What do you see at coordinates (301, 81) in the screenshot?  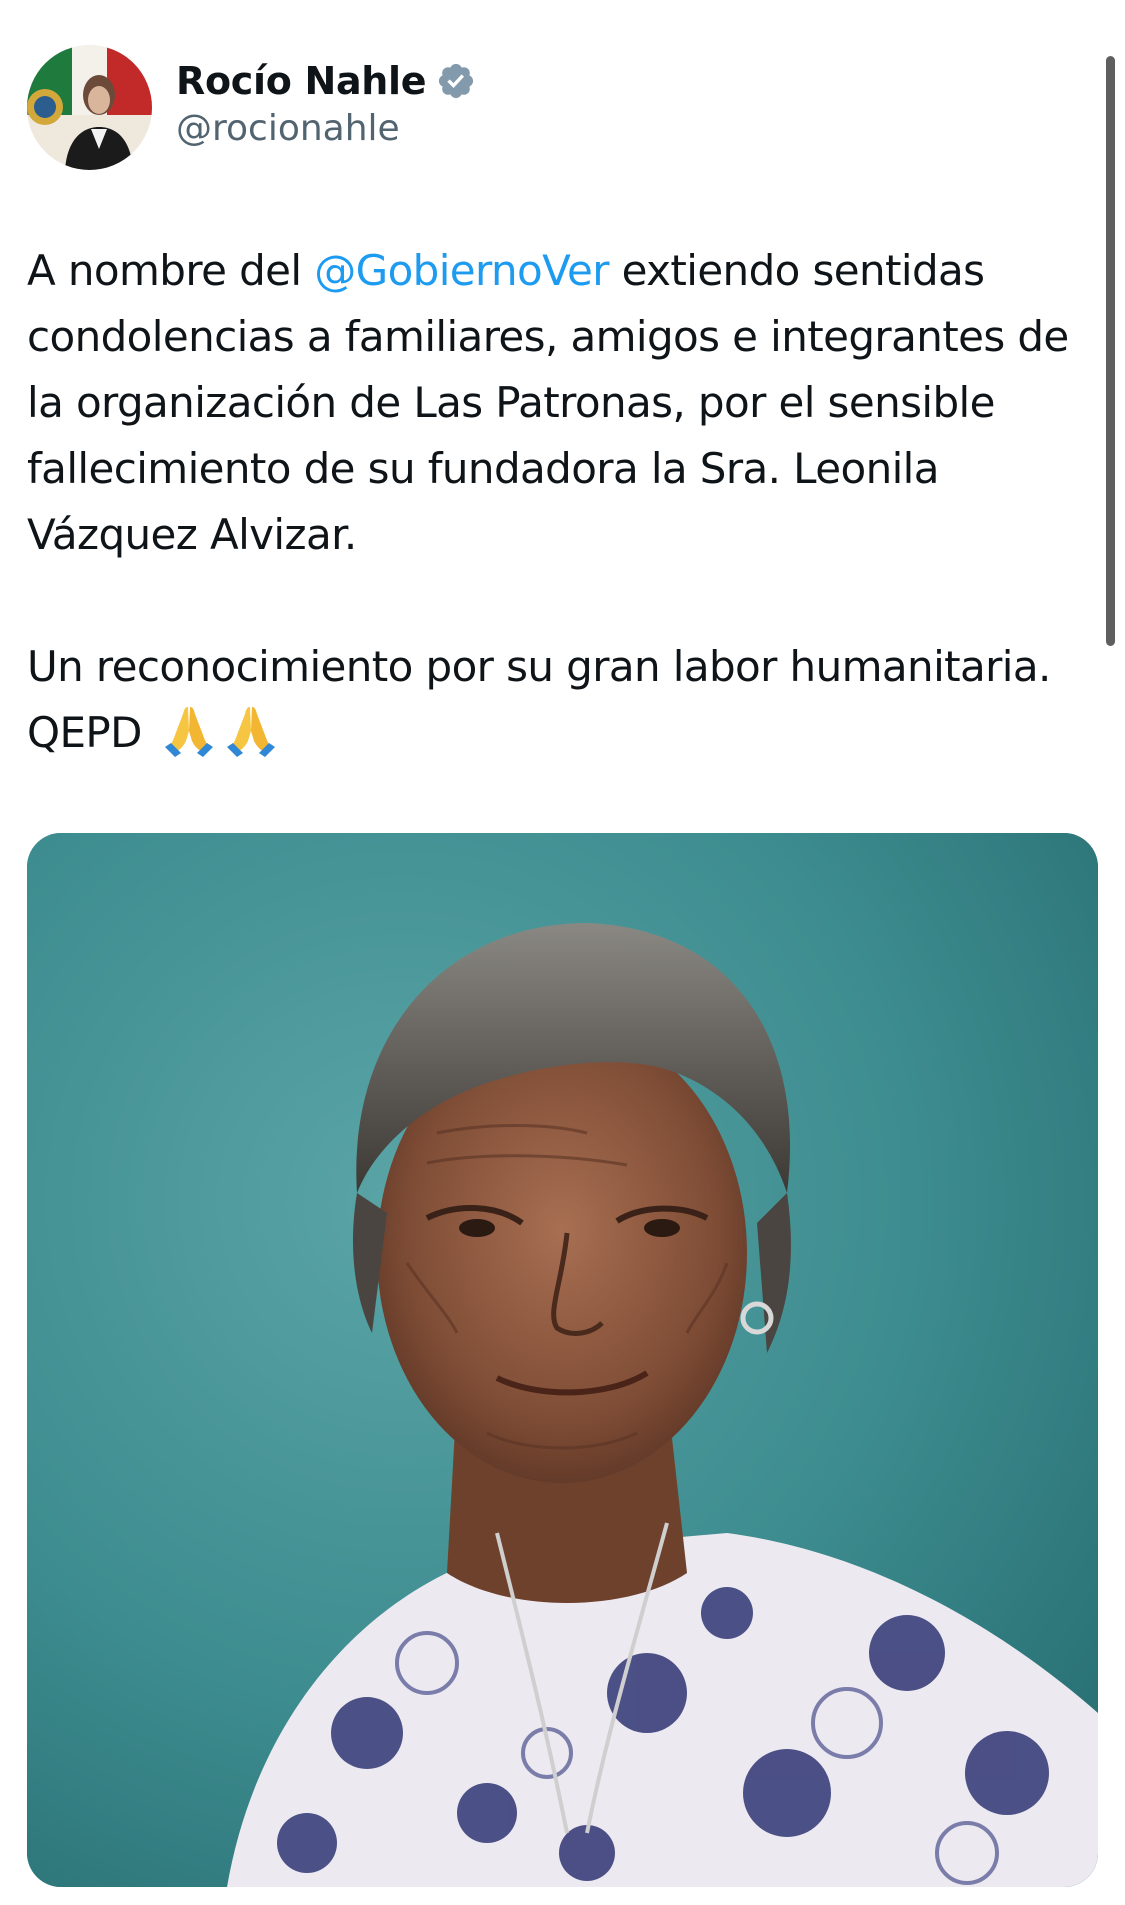 I see `author-display-name: Rocío Nahle` at bounding box center [301, 81].